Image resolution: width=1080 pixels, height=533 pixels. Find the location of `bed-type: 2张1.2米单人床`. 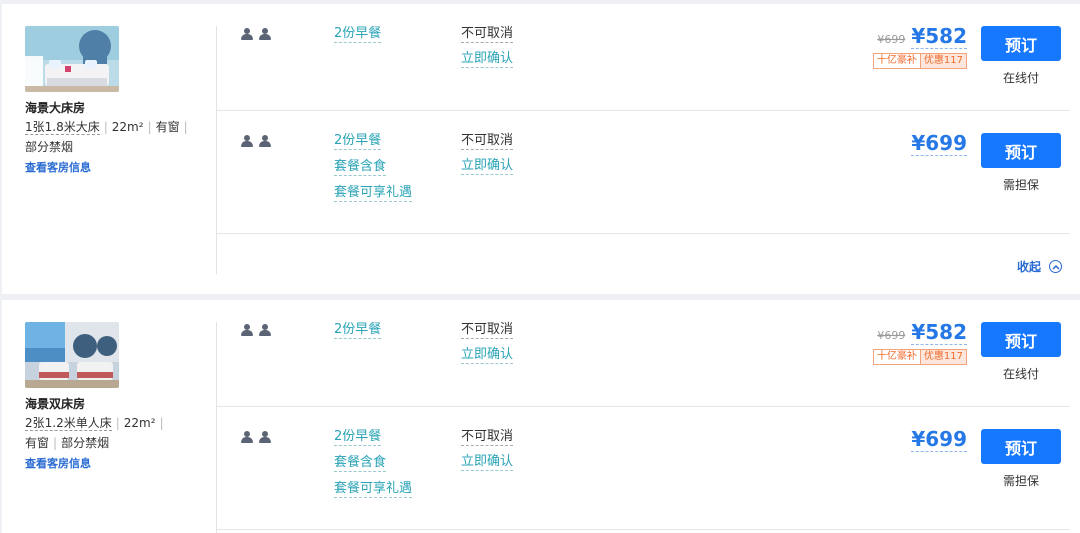

bed-type: 2张1.2米单人床 is located at coordinates (68, 423).